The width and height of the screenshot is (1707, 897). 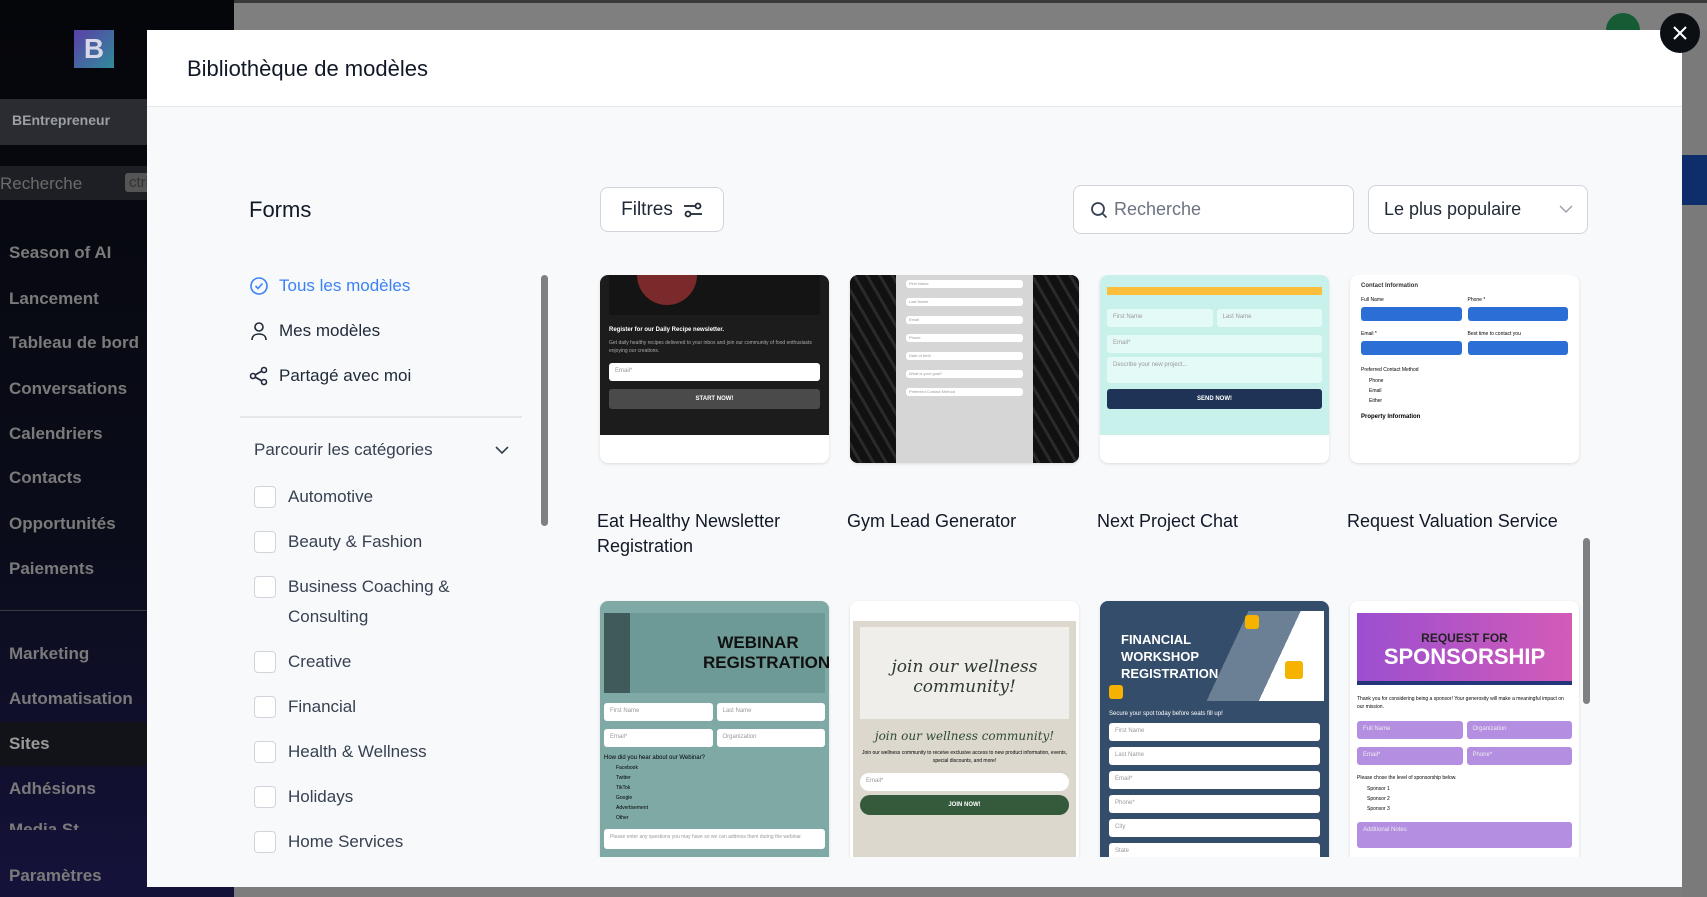 I want to click on category-automotive: Automotive, so click(x=313, y=497).